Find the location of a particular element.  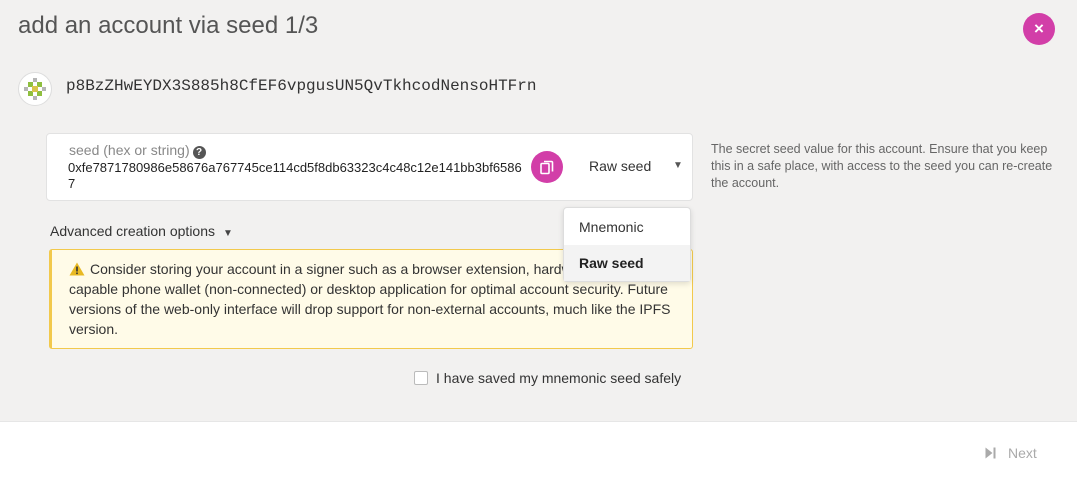

dropdown-option-raw-seed: Raw seed is located at coordinates (627, 263).